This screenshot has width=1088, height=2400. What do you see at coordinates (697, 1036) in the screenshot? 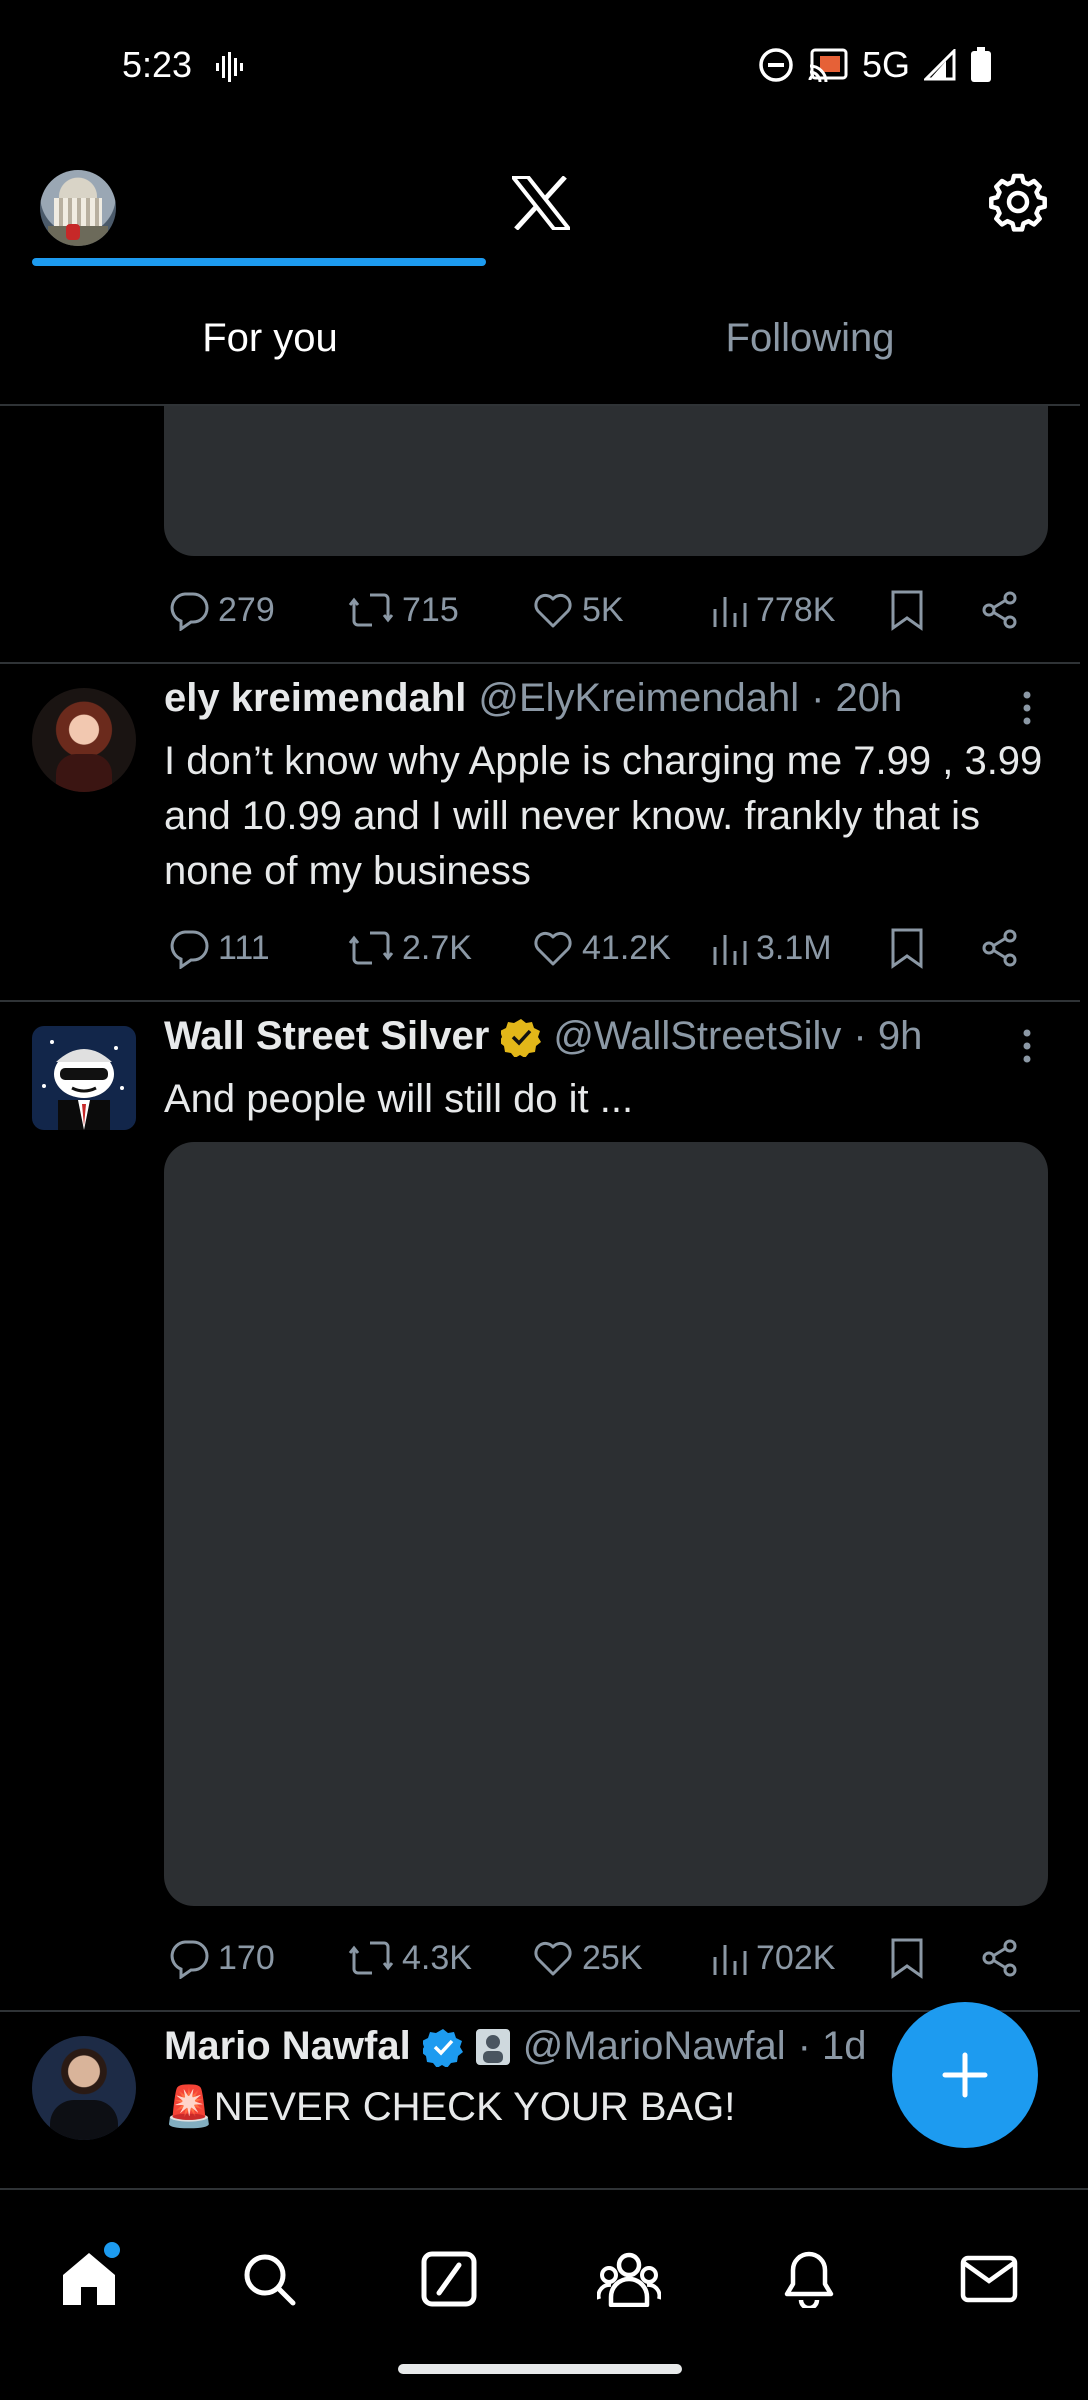
I see `author-handle: @WallStreetSilv` at bounding box center [697, 1036].